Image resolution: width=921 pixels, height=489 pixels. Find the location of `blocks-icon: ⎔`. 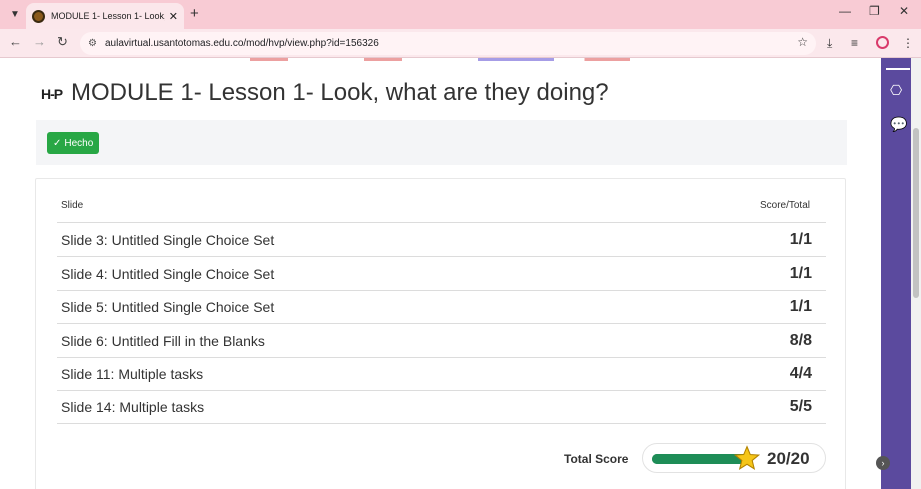

blocks-icon: ⎔ is located at coordinates (896, 90).